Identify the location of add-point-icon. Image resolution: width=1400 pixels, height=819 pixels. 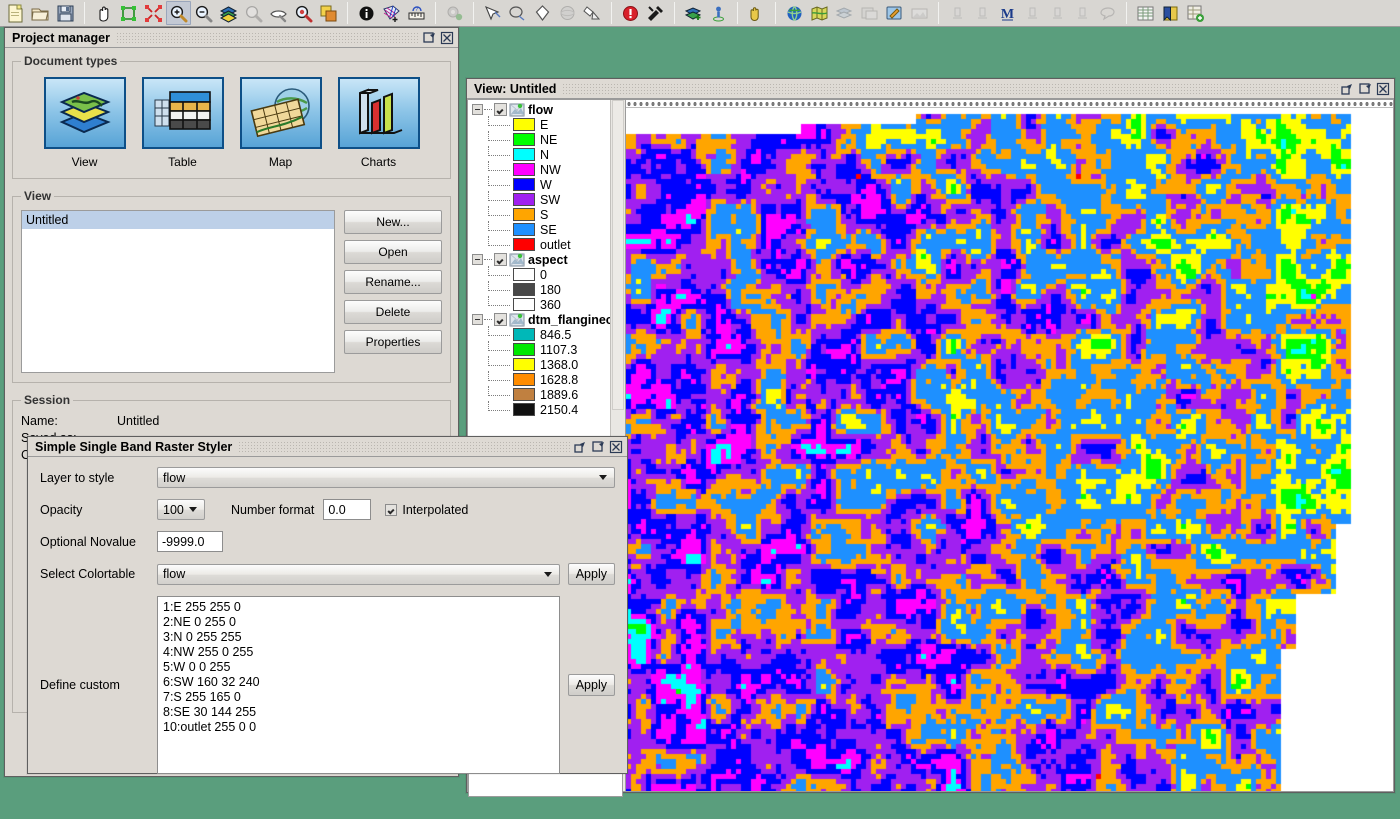
(718, 13).